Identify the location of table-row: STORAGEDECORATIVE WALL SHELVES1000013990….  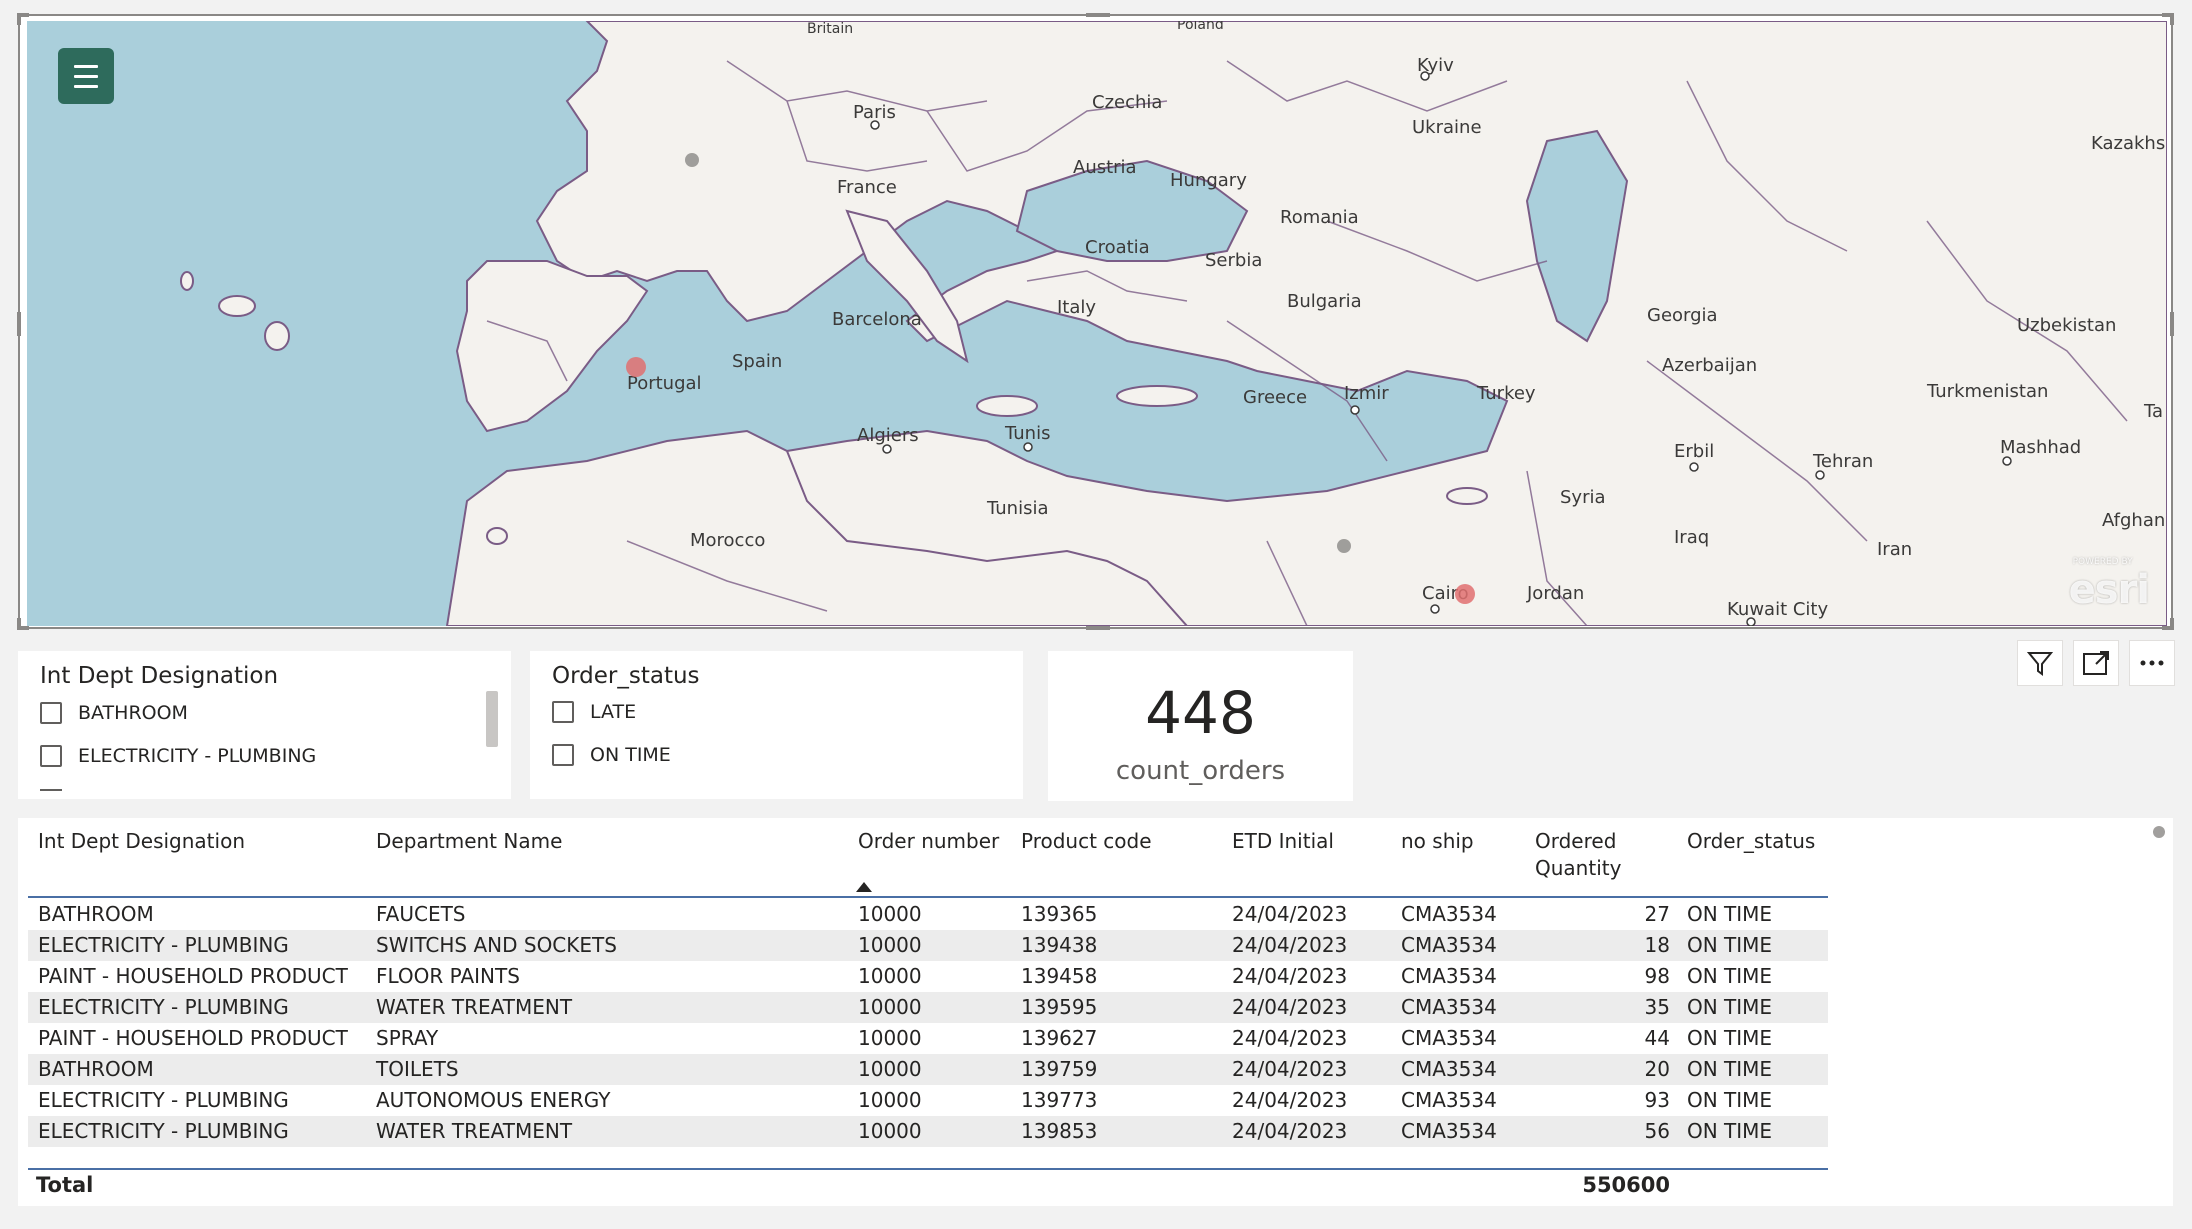
(928, 1148).